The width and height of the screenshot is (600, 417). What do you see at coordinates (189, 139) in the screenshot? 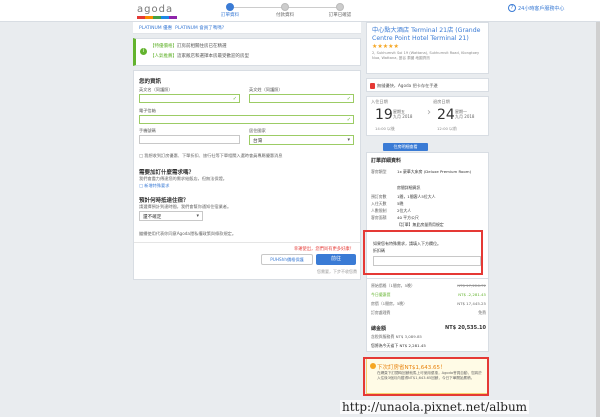
I see `phone-input` at bounding box center [189, 139].